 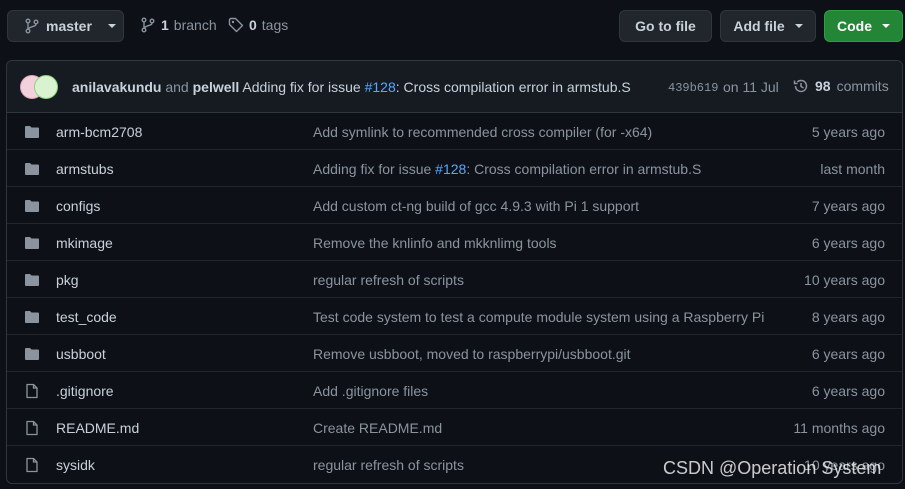 I want to click on commit-count: 98, so click(x=823, y=86).